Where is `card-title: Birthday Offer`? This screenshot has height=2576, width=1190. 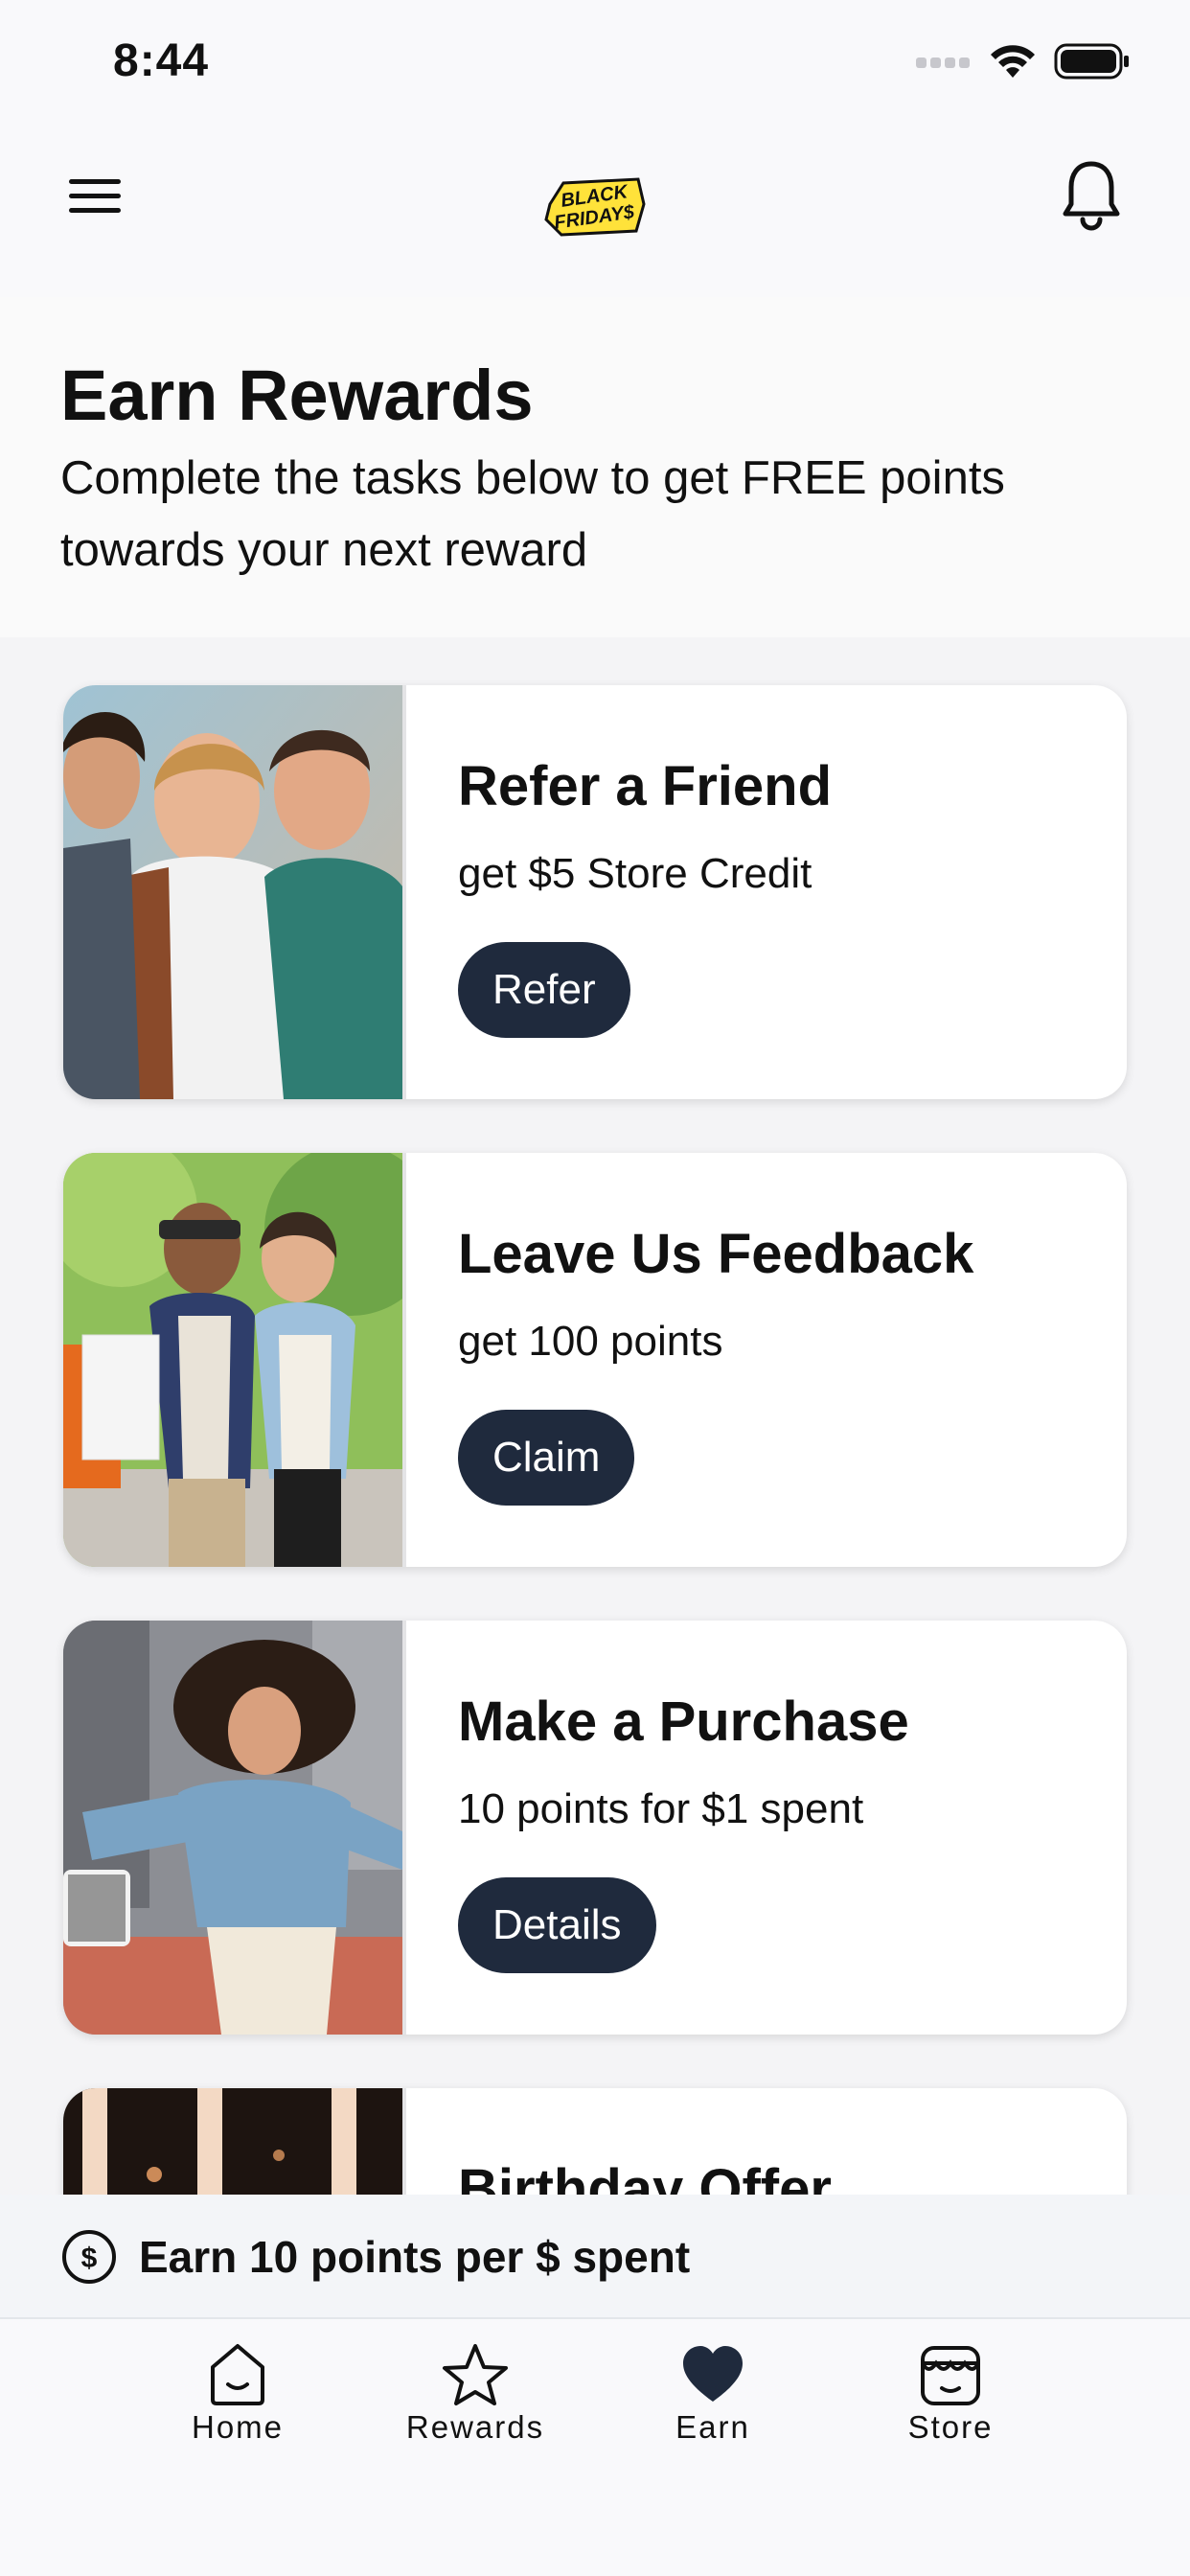 card-title: Birthday Offer is located at coordinates (645, 2176).